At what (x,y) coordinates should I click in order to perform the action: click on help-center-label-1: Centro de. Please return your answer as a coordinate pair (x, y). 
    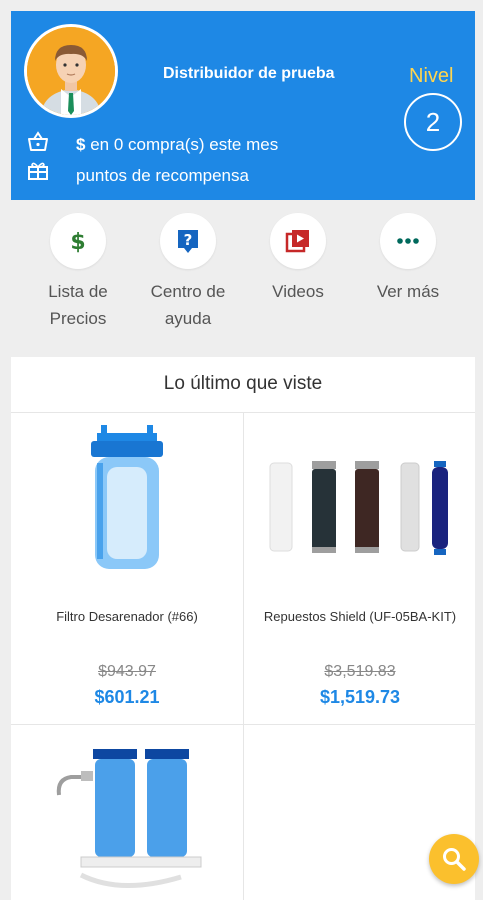
    Looking at the image, I should click on (188, 291).